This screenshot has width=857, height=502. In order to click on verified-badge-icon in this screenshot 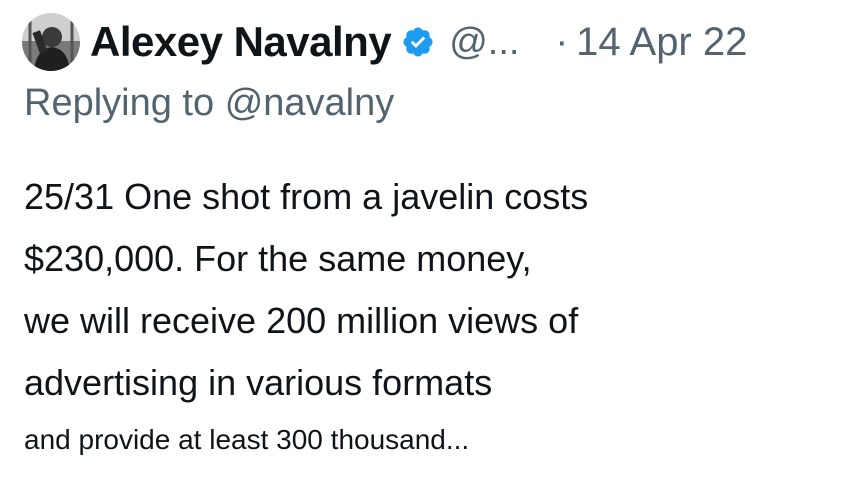, I will do `click(418, 42)`.